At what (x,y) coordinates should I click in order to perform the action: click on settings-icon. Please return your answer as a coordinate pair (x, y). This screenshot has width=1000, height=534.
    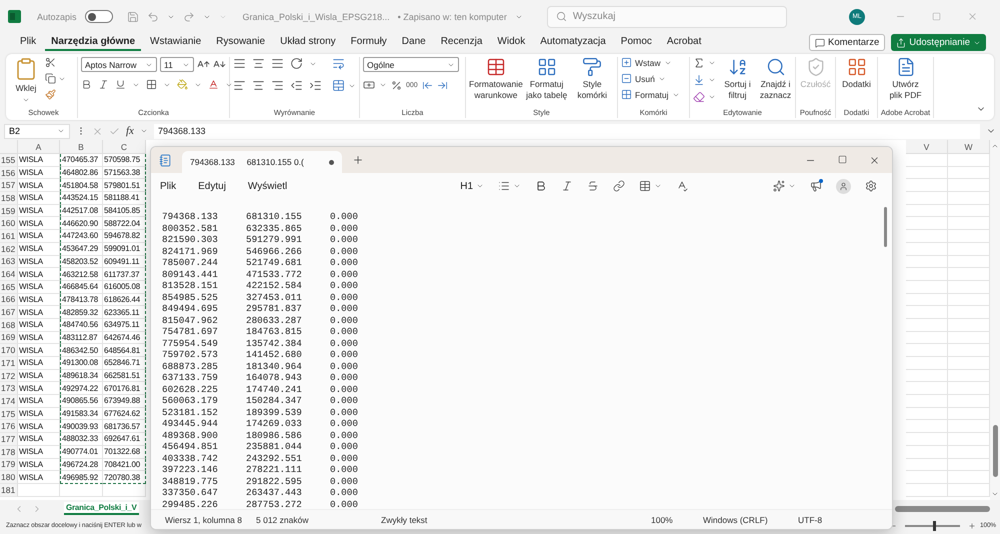
    Looking at the image, I should click on (871, 186).